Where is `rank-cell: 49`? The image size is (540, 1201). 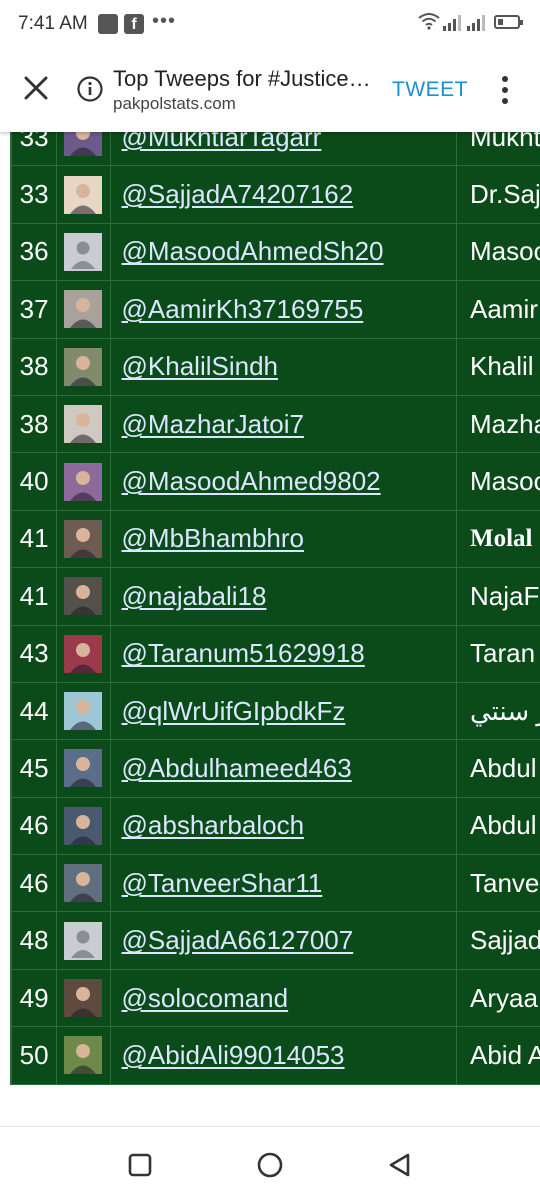 rank-cell: 49 is located at coordinates (34, 997).